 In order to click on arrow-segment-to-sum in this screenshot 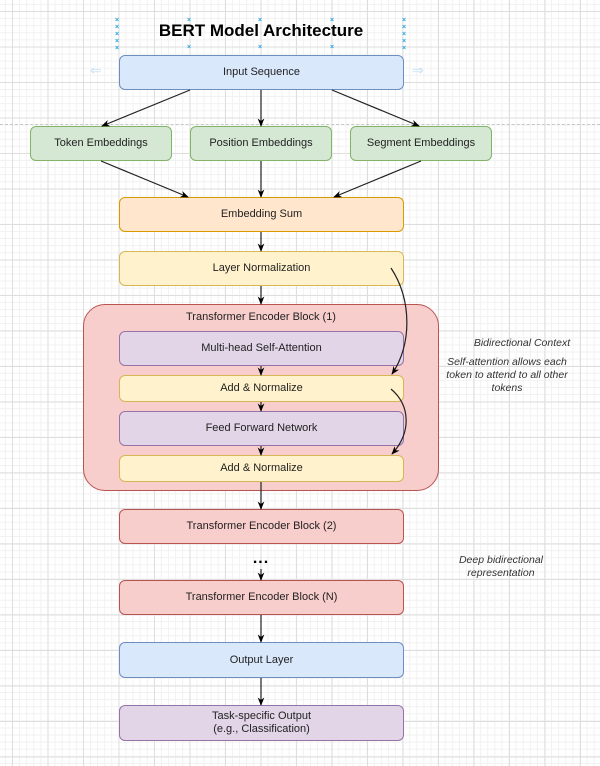, I will do `click(377, 179)`.